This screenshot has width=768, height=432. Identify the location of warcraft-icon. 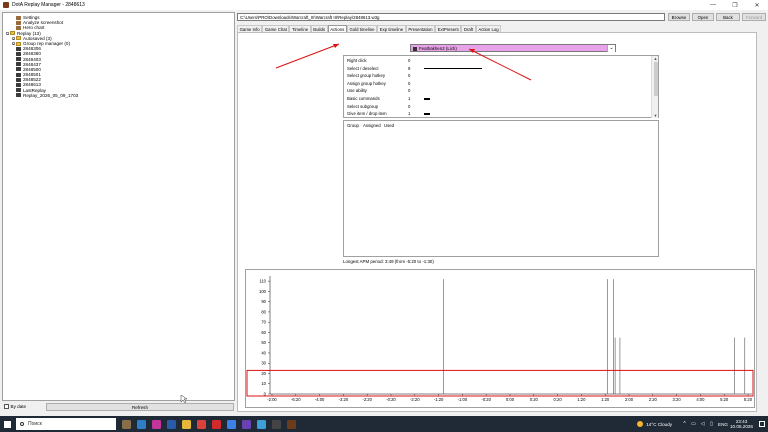
(276, 424).